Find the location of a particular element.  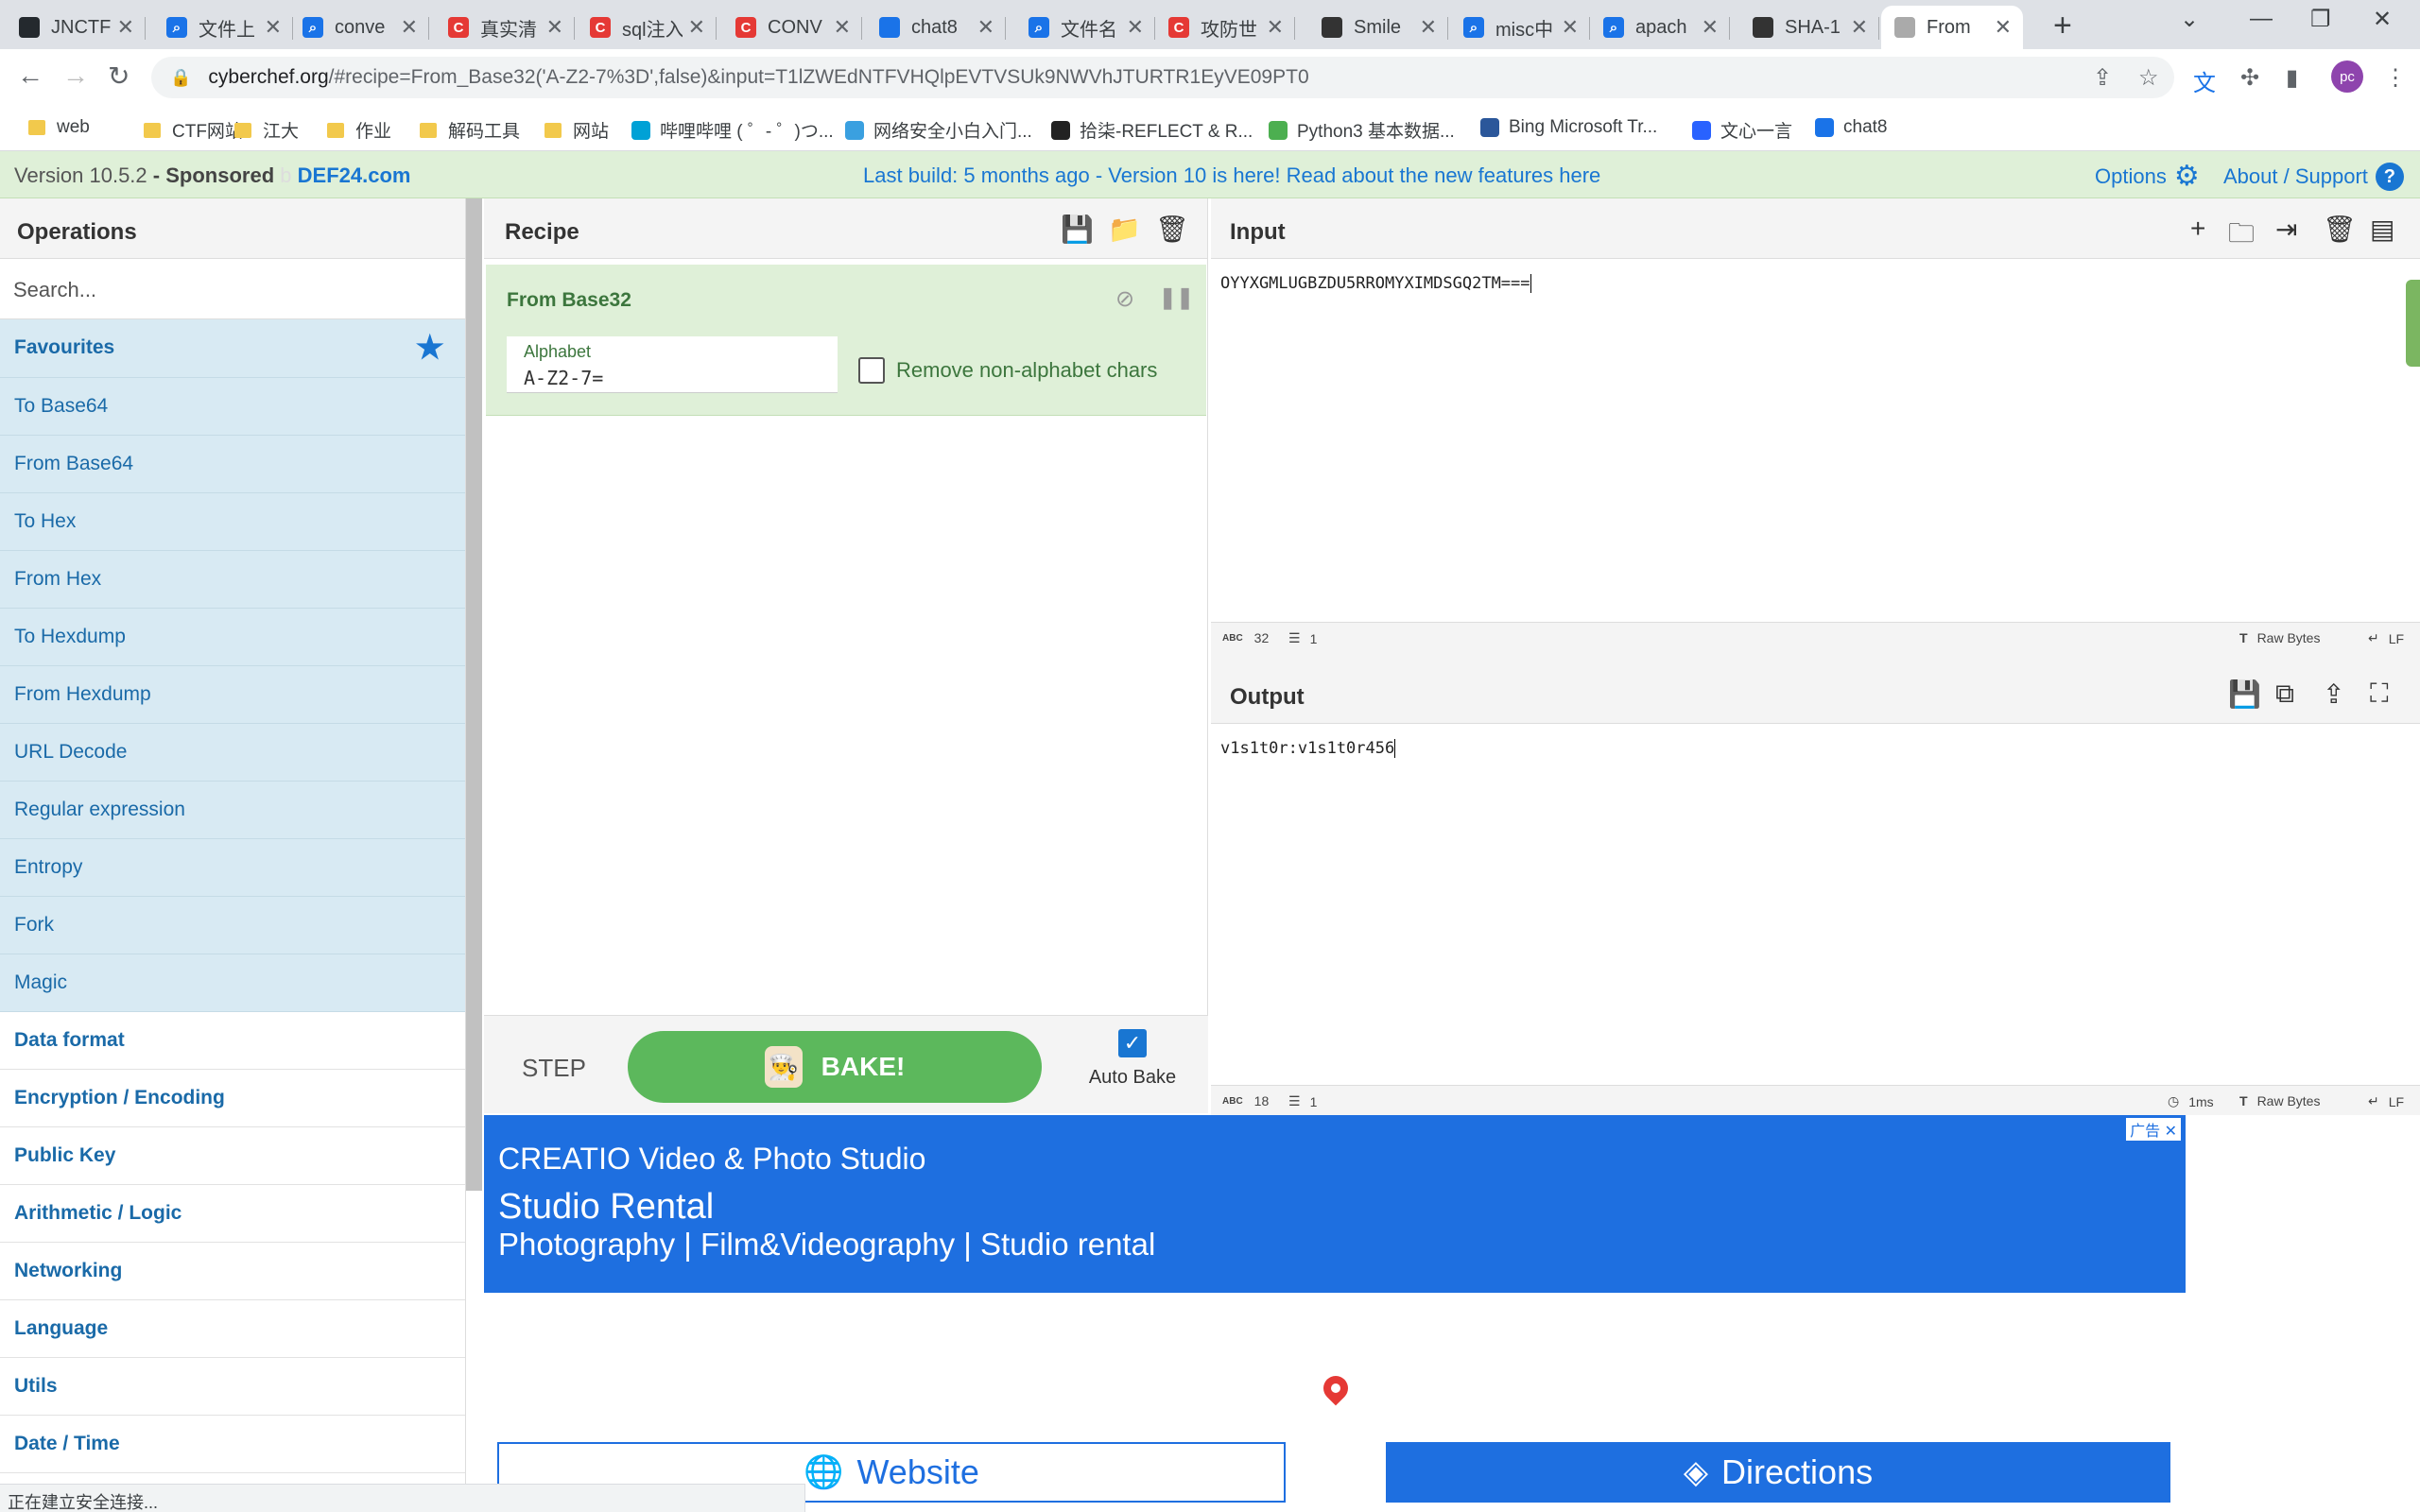

bookmark-item: chat8 is located at coordinates (1851, 127).